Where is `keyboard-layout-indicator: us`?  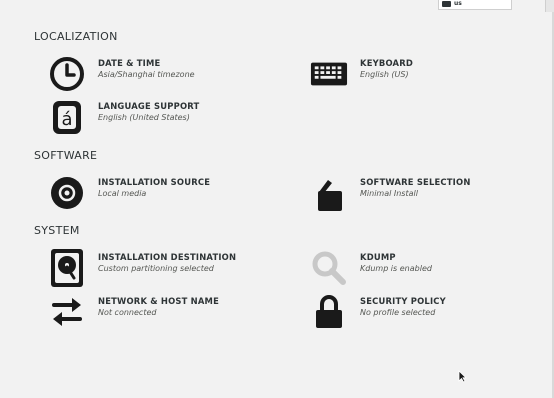 keyboard-layout-indicator: us is located at coordinates (475, 5).